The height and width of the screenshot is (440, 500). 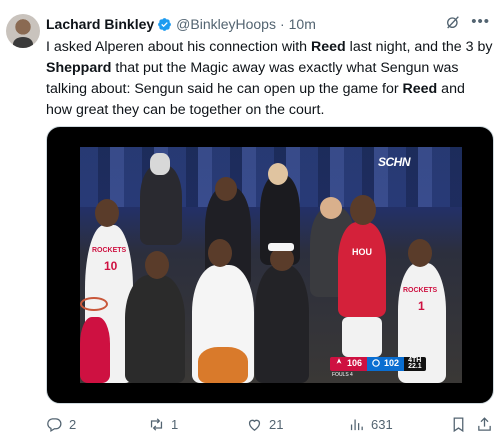 I want to click on share-icon, so click(x=484, y=424).